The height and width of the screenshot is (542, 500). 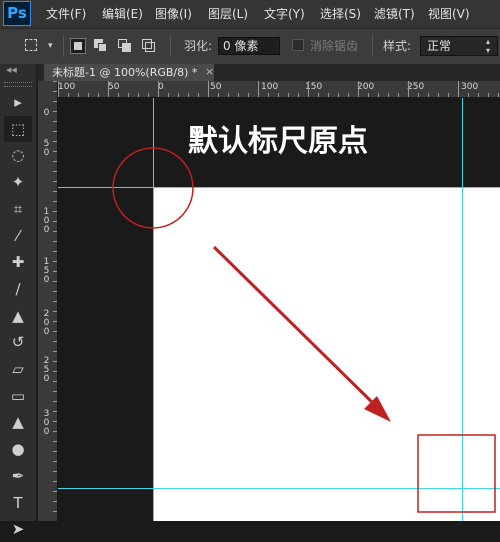 I want to click on antialias-checkbox, so click(x=298, y=45).